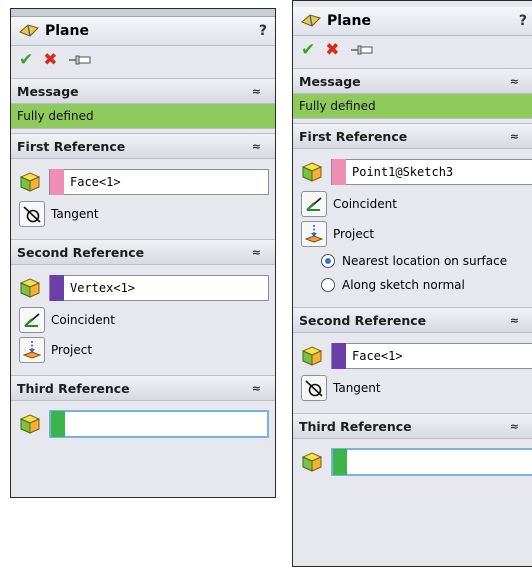  Describe the element at coordinates (403, 172) in the screenshot. I see `first-reference-selection: Point1@Sketch3` at that location.